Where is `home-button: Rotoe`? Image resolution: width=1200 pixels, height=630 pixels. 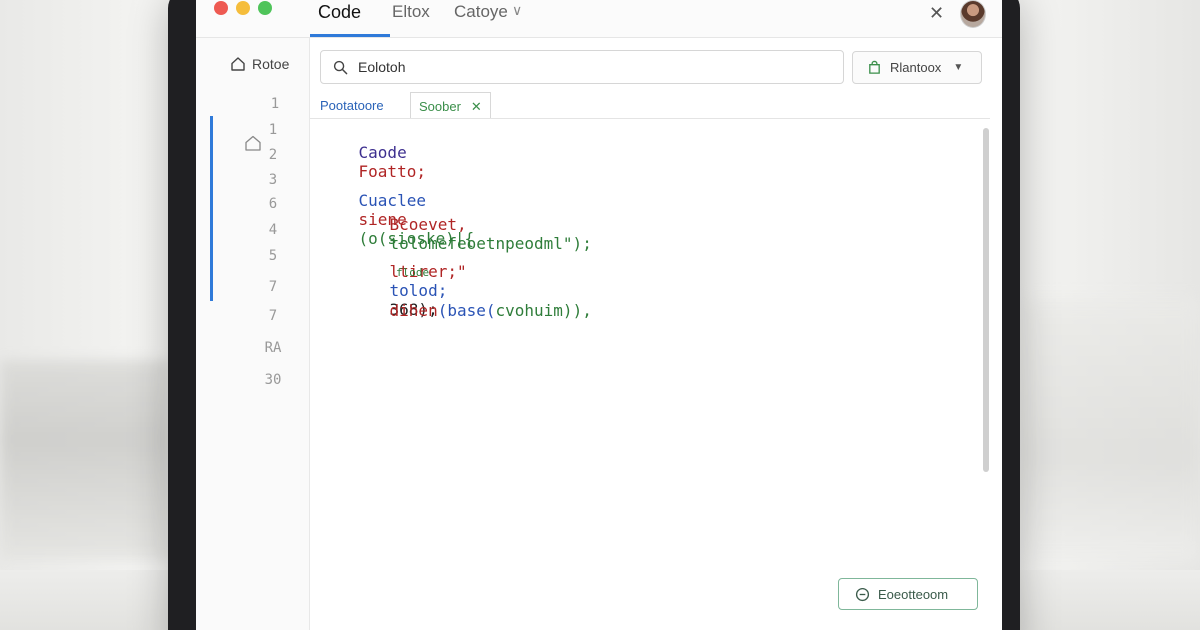 home-button: Rotoe is located at coordinates (259, 64).